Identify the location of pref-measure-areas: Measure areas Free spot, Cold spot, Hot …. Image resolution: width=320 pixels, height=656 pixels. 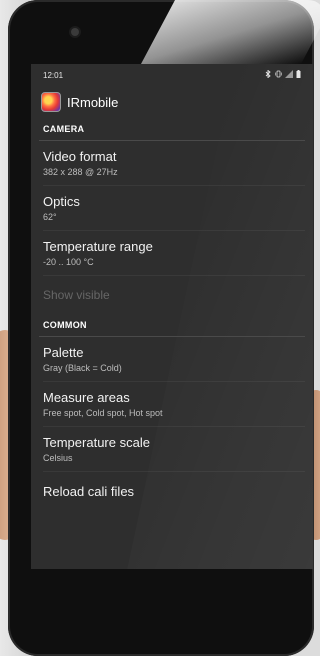
(172, 404).